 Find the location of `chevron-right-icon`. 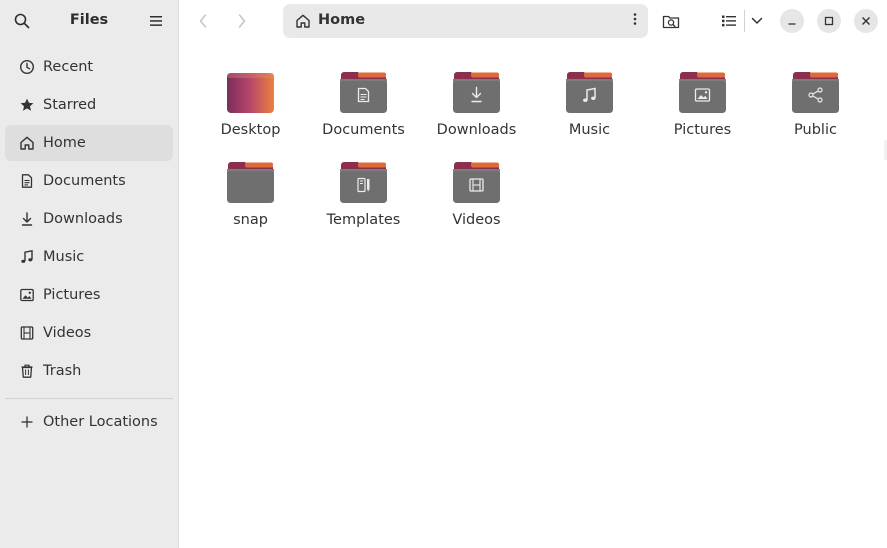

chevron-right-icon is located at coordinates (242, 21).